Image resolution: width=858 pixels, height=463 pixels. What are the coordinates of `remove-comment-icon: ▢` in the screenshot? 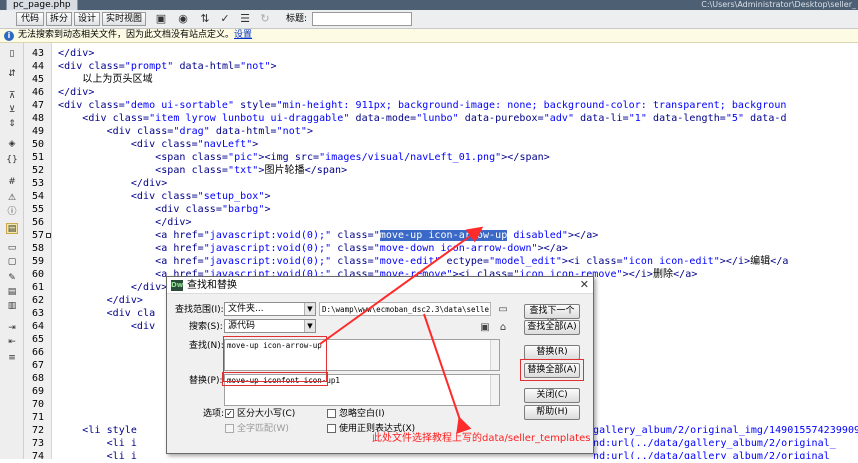 It's located at (12, 262).